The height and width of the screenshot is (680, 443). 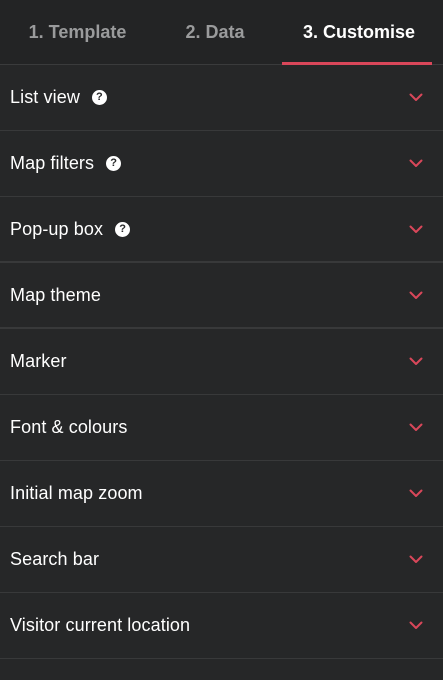 I want to click on section-pop-up-box: Pop-up box ?, so click(x=221, y=230).